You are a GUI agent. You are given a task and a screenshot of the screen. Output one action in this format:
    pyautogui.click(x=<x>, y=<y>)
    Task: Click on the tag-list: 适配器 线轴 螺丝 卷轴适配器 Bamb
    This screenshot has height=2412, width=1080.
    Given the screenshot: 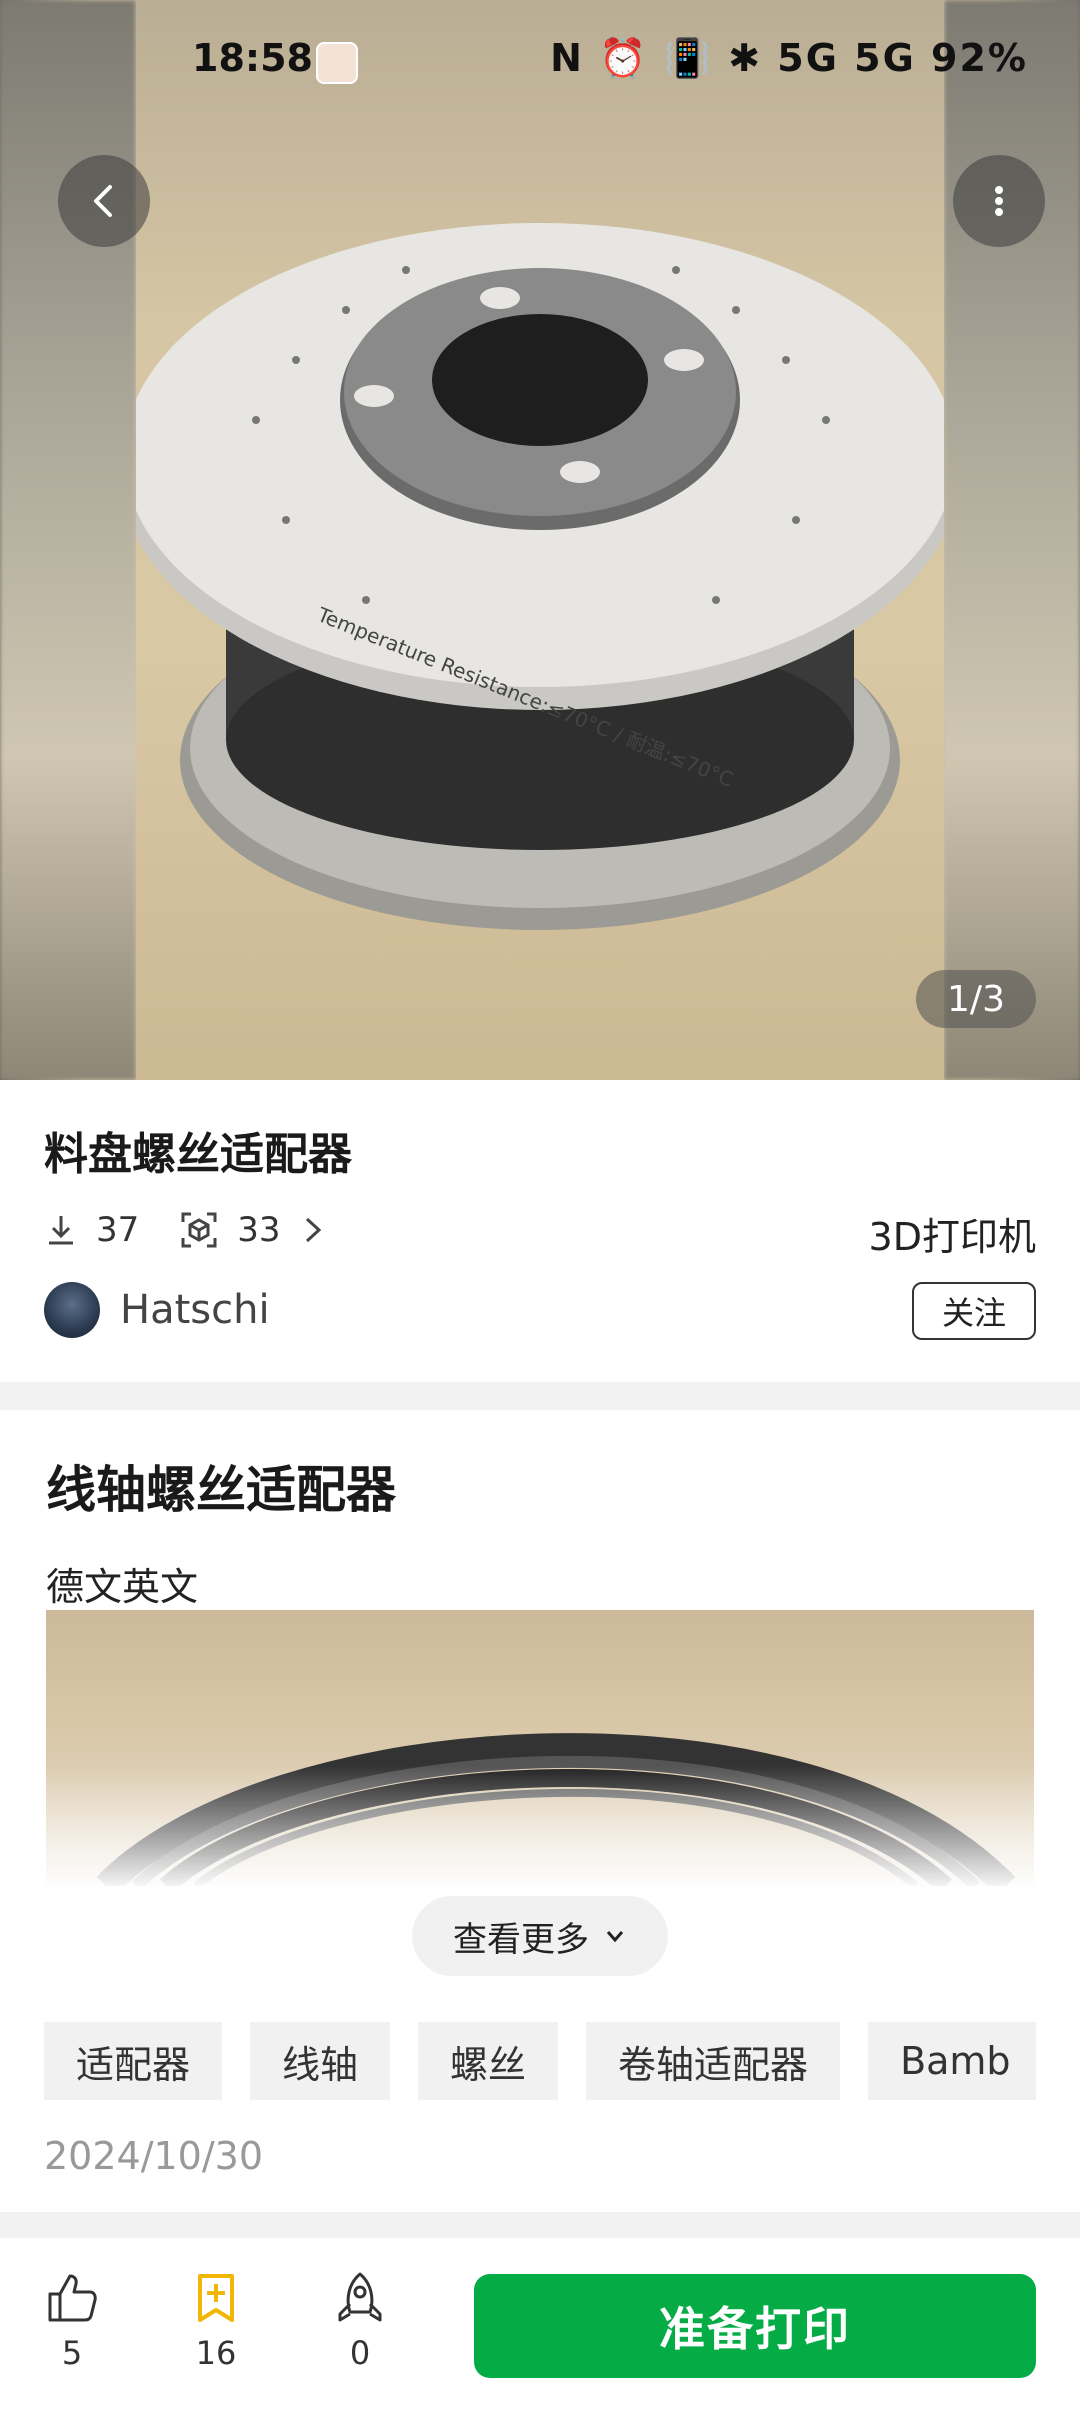 What is the action you would take?
    pyautogui.click(x=540, y=2061)
    